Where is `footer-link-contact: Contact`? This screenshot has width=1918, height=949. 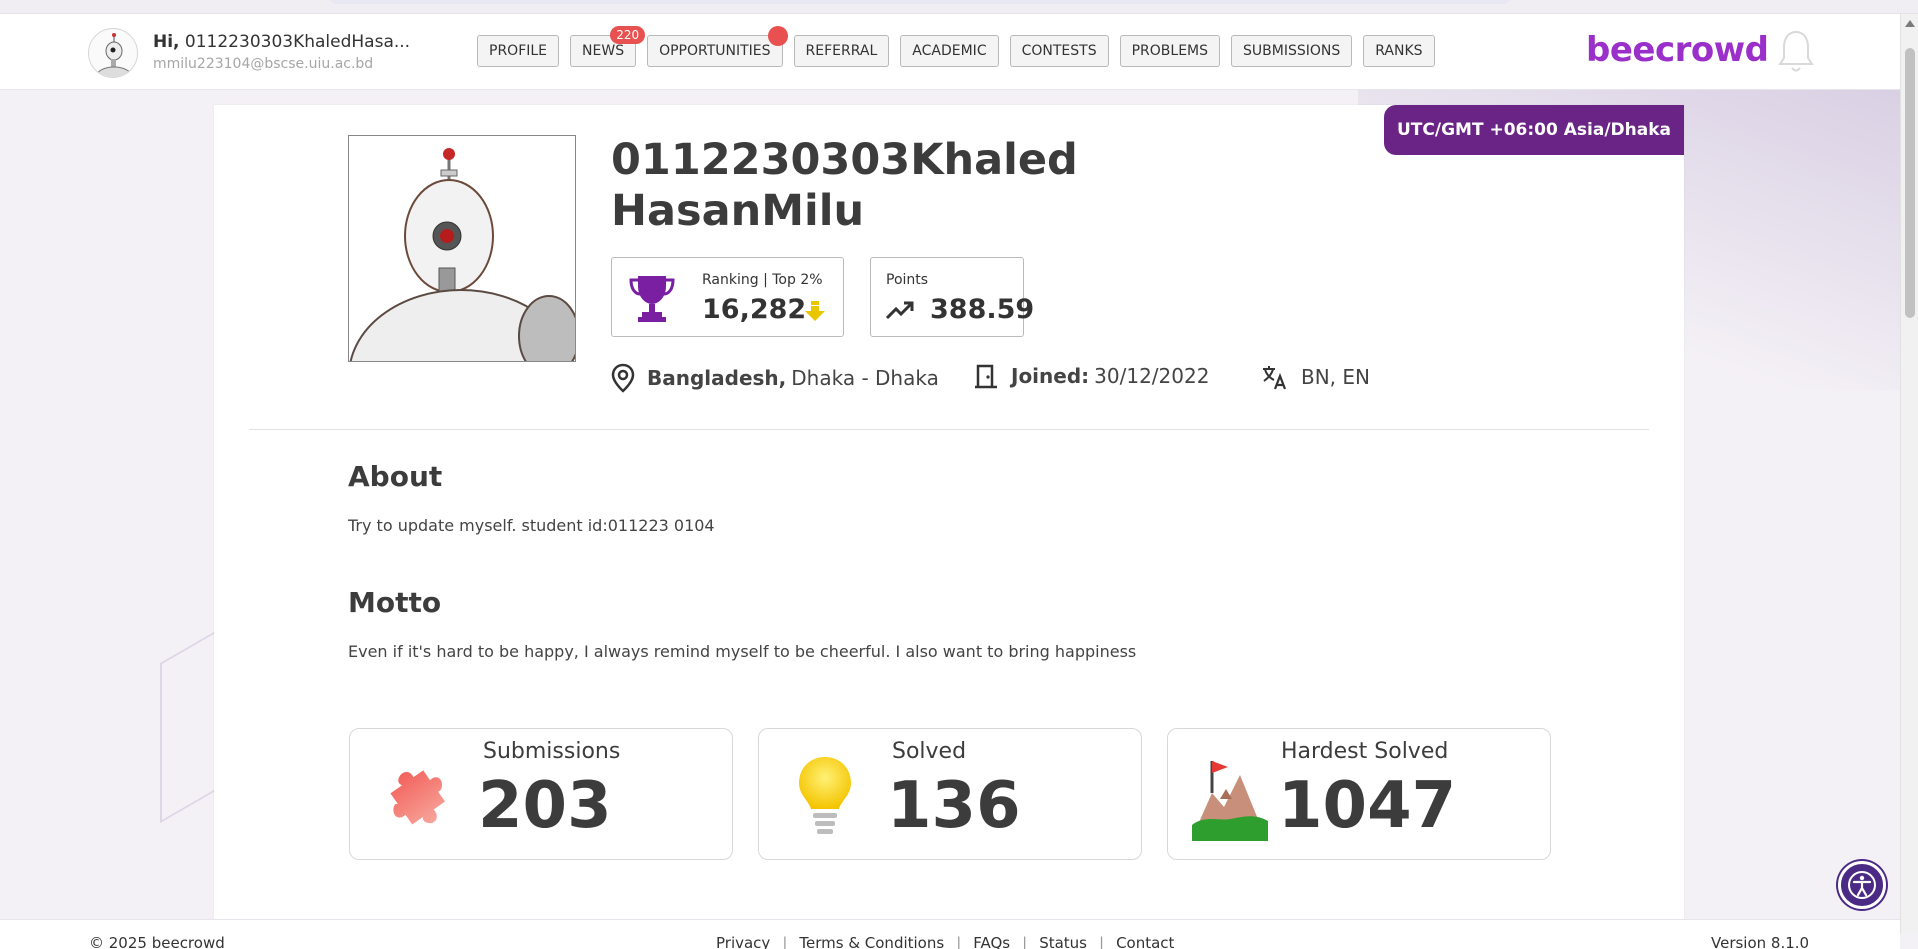
footer-link-contact: Contact is located at coordinates (1145, 941).